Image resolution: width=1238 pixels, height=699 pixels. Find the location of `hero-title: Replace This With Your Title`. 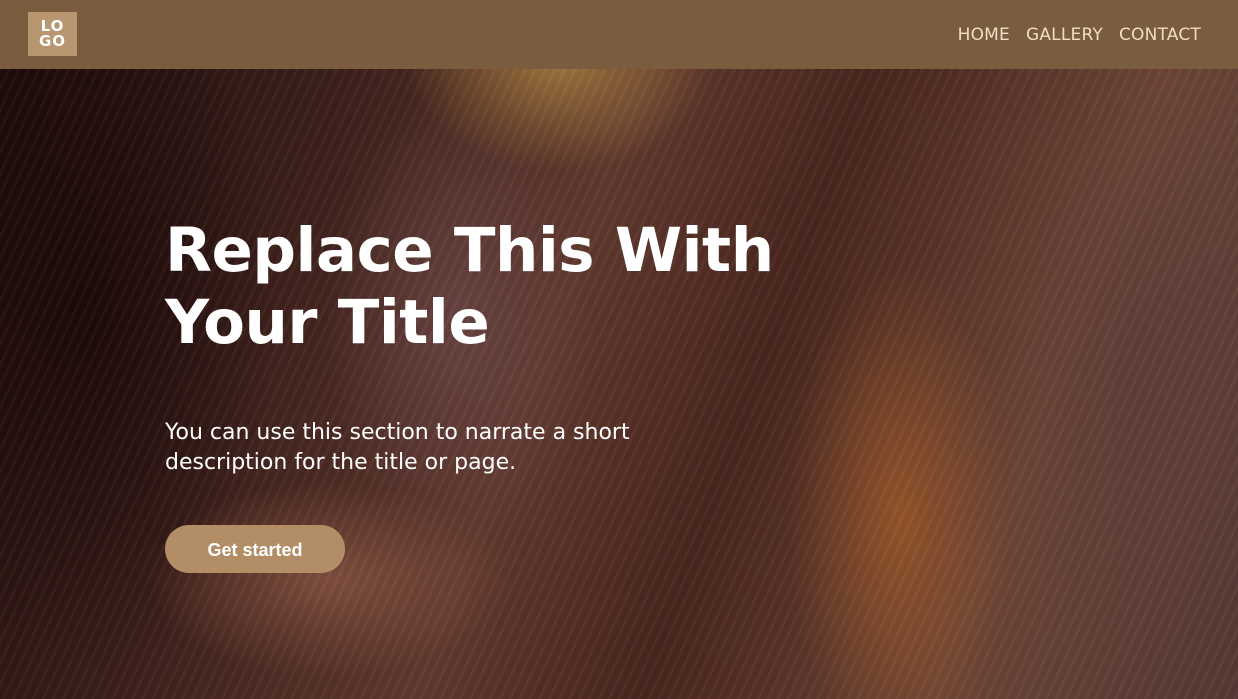

hero-title: Replace This With Your Title is located at coordinates (469, 286).